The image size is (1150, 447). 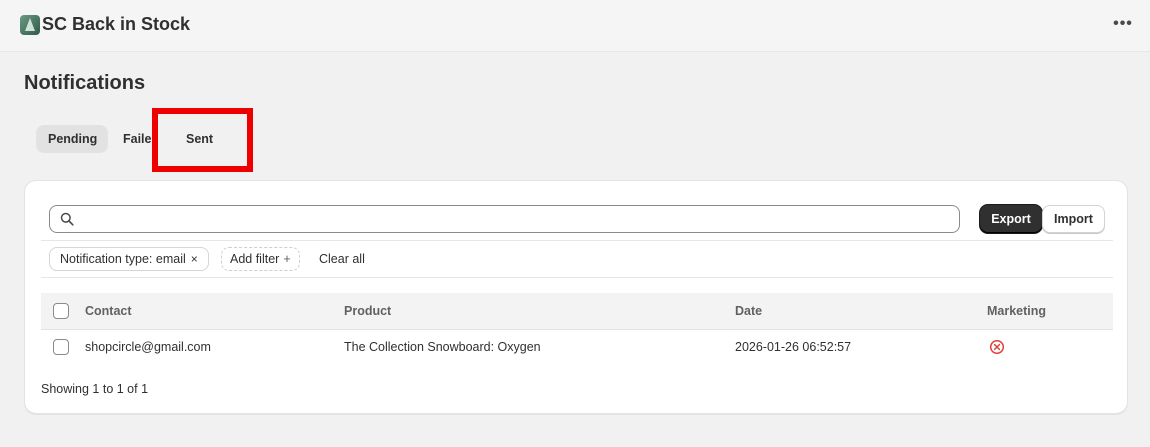 I want to click on row-checkbox, so click(x=61, y=347).